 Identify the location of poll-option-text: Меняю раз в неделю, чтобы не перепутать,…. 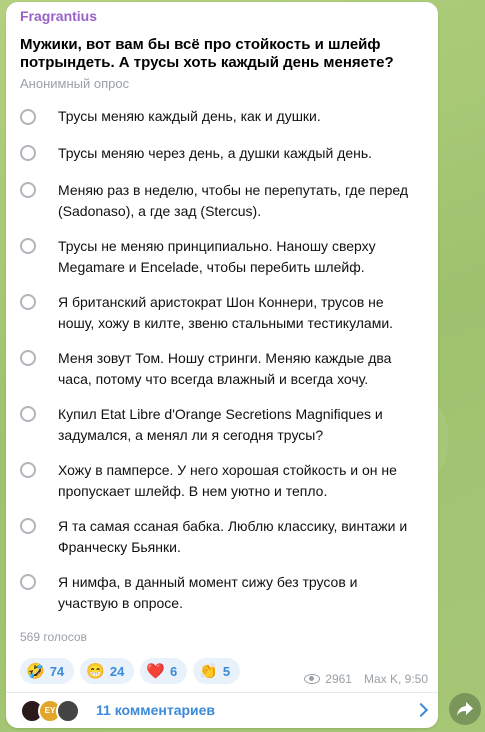
(233, 200).